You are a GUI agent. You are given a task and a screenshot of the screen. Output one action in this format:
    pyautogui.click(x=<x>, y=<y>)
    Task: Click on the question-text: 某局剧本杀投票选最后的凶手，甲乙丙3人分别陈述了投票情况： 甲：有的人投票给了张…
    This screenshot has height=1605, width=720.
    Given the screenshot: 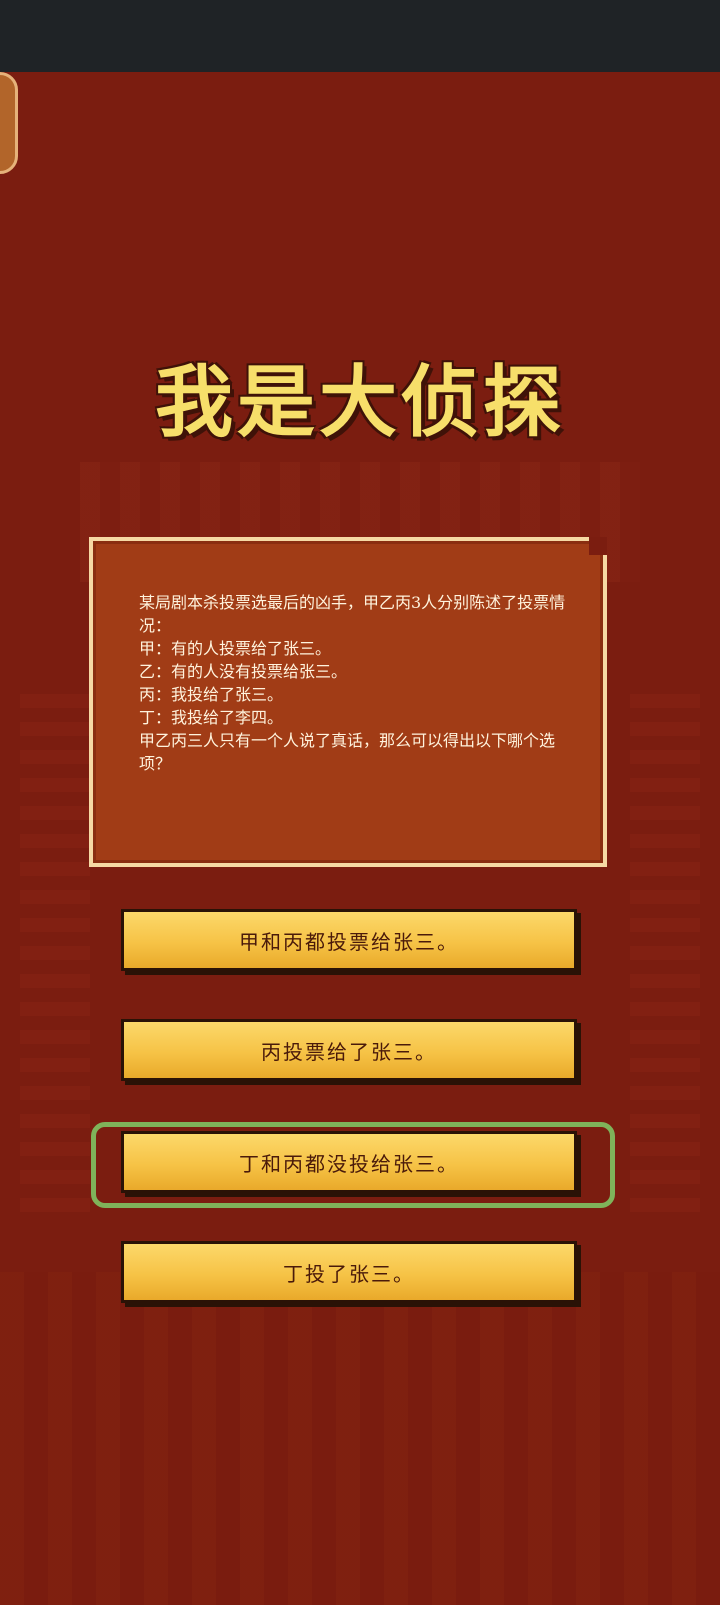 What is the action you would take?
    pyautogui.click(x=352, y=683)
    